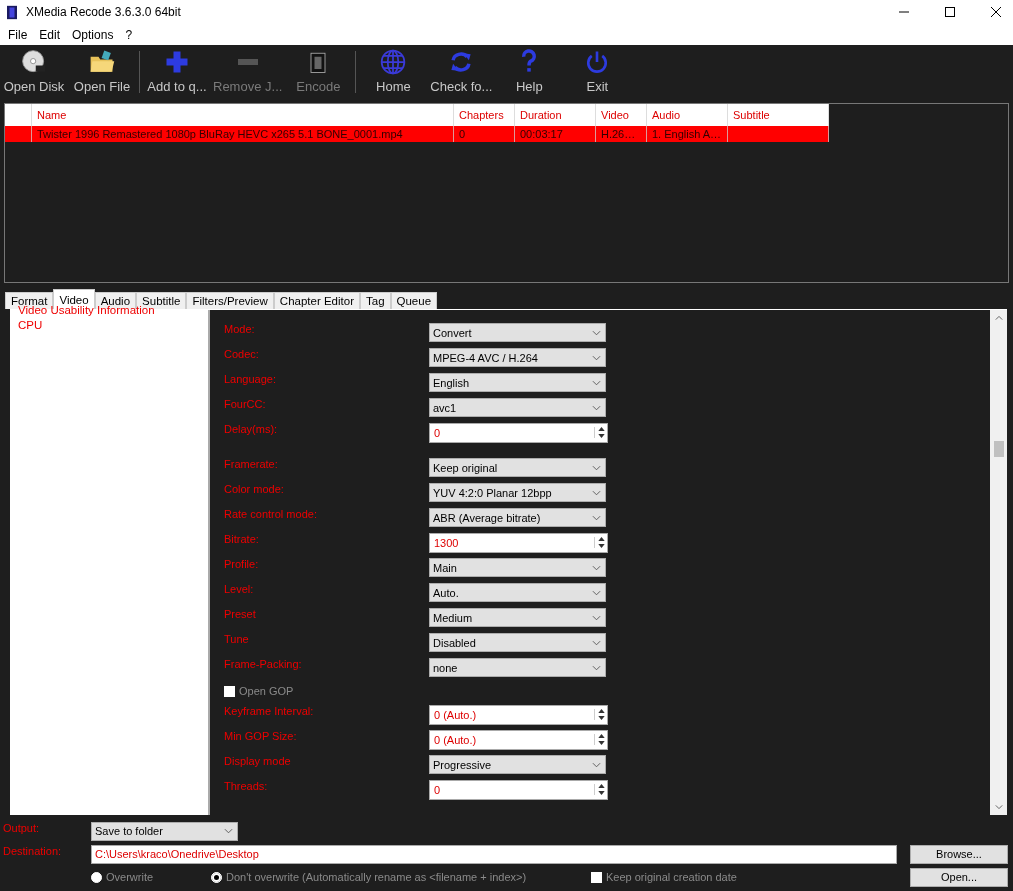 The height and width of the screenshot is (891, 1013). Describe the element at coordinates (462, 134) in the screenshot. I see `table-cell: 0` at that location.